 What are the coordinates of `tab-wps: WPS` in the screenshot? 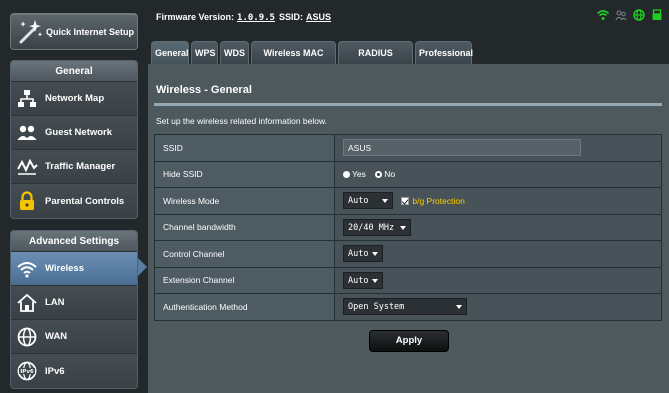 It's located at (204, 52).